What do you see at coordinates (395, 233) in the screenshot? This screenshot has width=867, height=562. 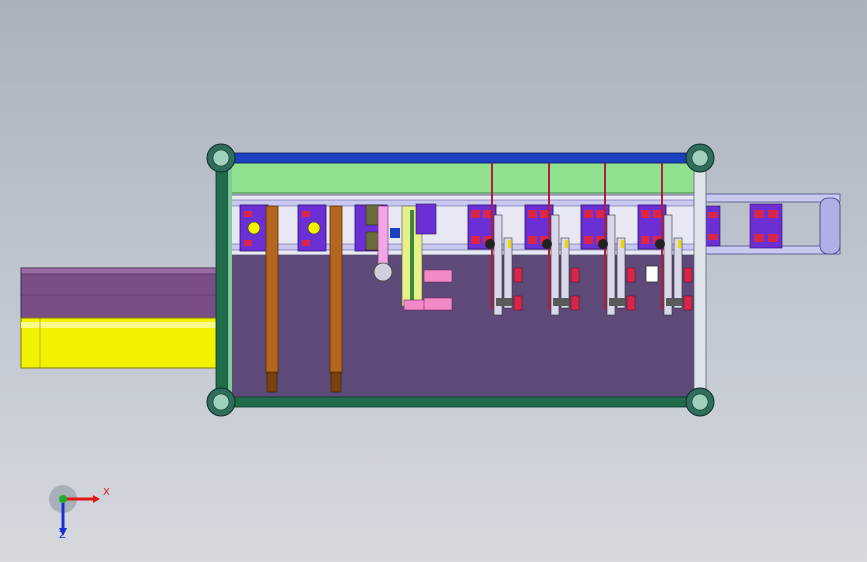 I see `index-square` at bounding box center [395, 233].